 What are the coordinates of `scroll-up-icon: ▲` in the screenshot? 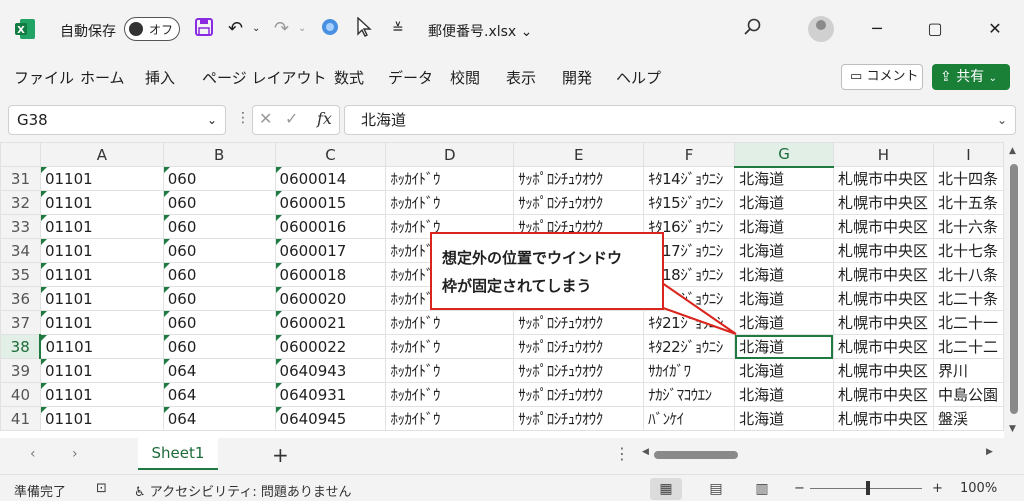 It's located at (1012, 151).